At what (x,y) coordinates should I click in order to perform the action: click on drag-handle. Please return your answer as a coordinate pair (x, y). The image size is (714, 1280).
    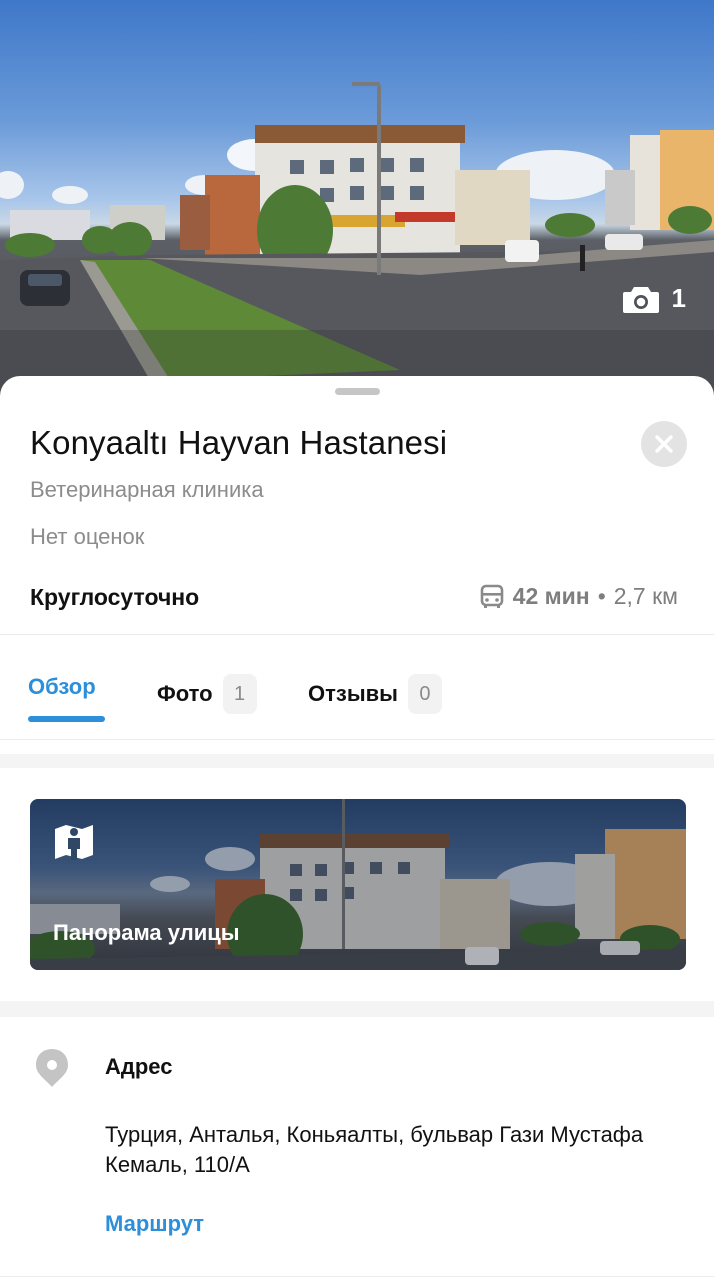
    Looking at the image, I should click on (357, 391).